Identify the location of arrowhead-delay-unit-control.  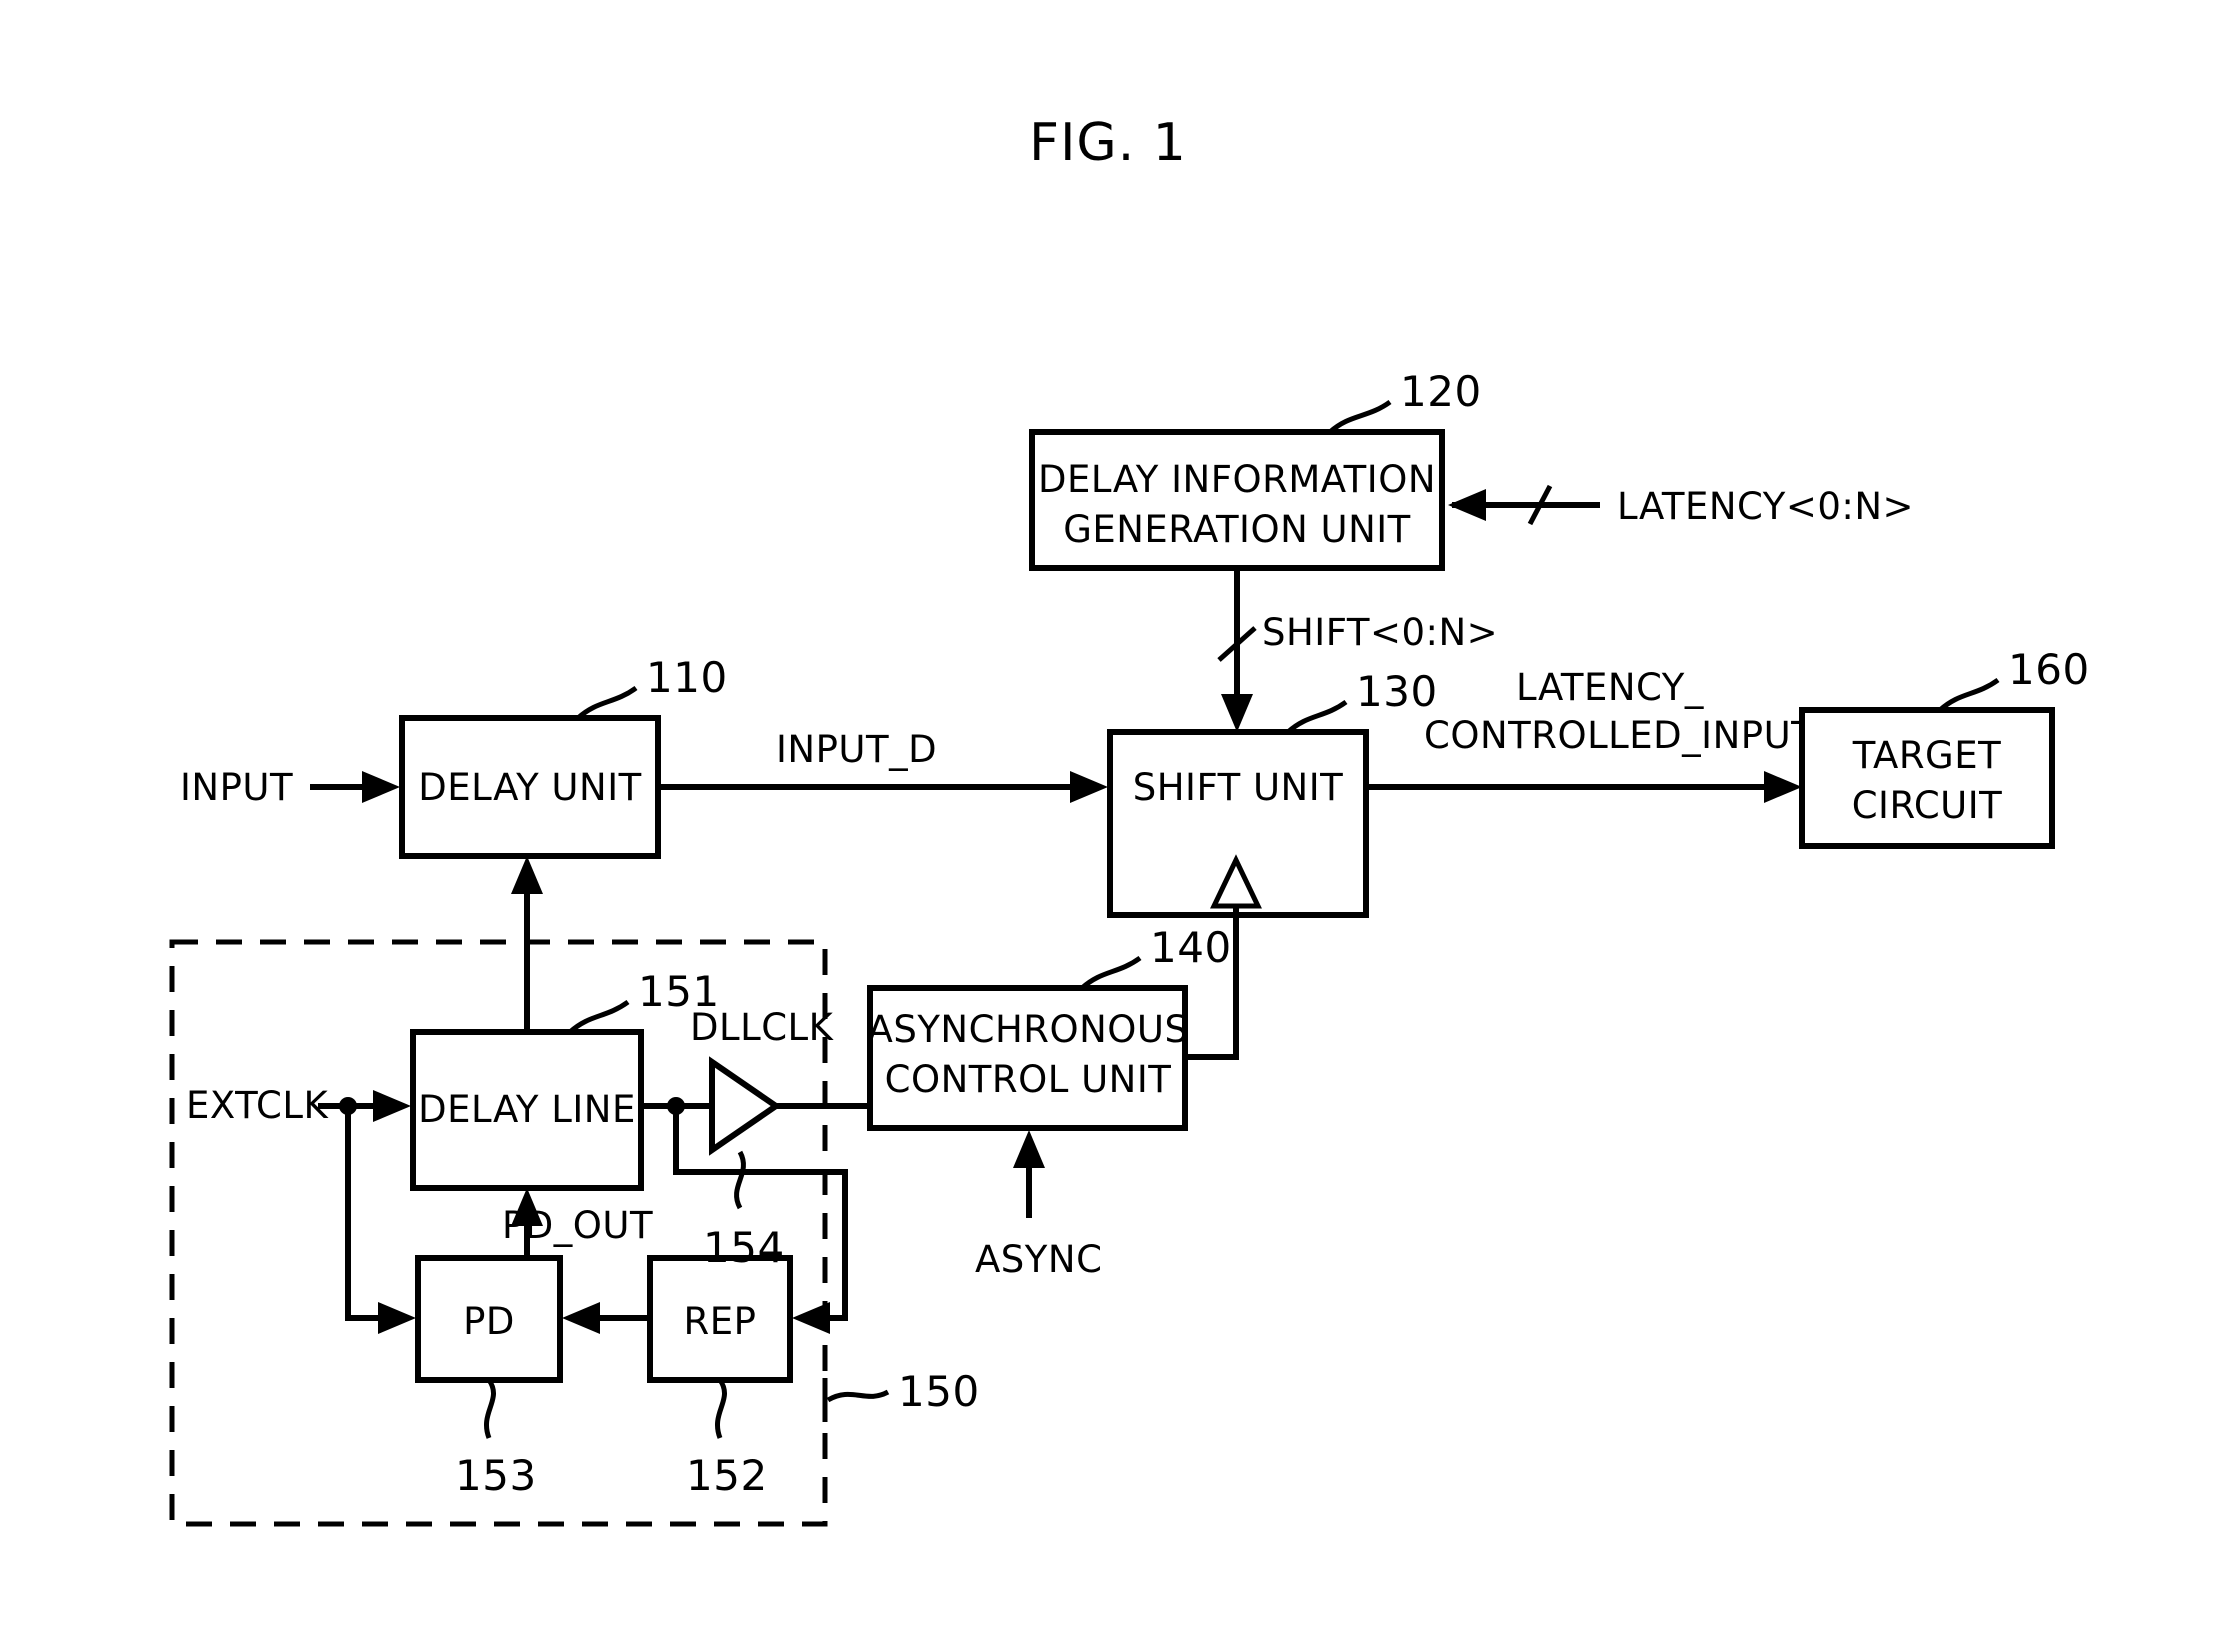
(527, 875).